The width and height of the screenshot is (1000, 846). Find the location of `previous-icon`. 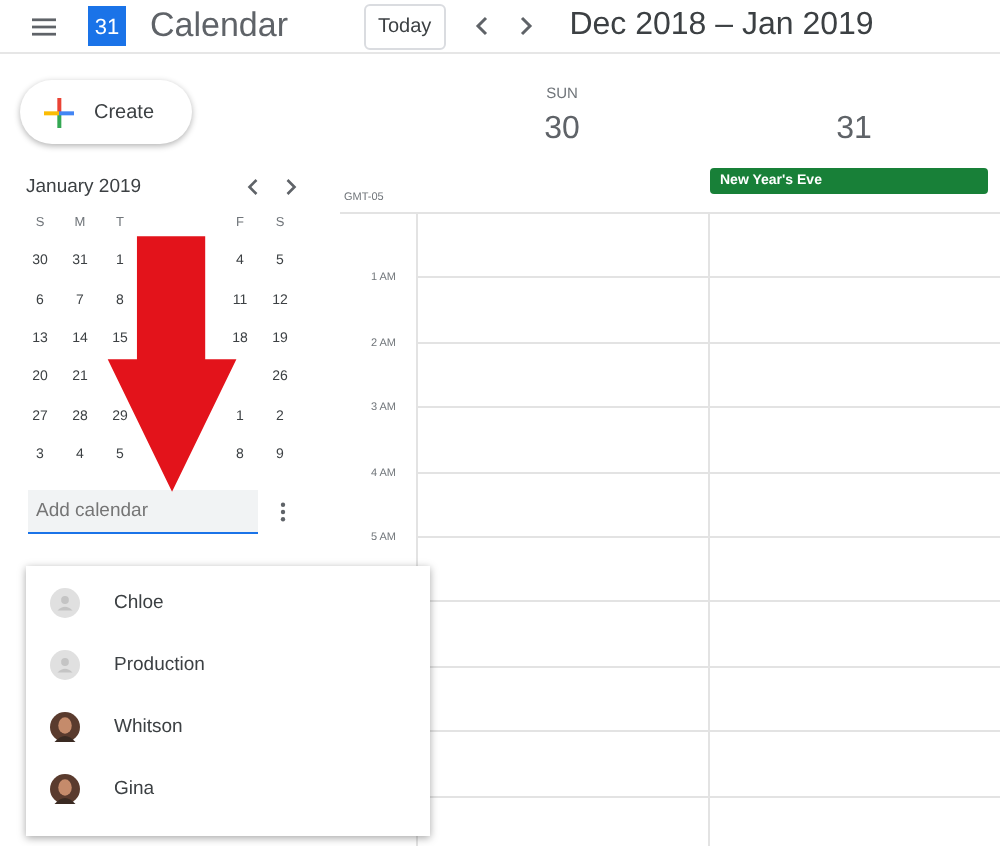

previous-icon is located at coordinates (481, 26).